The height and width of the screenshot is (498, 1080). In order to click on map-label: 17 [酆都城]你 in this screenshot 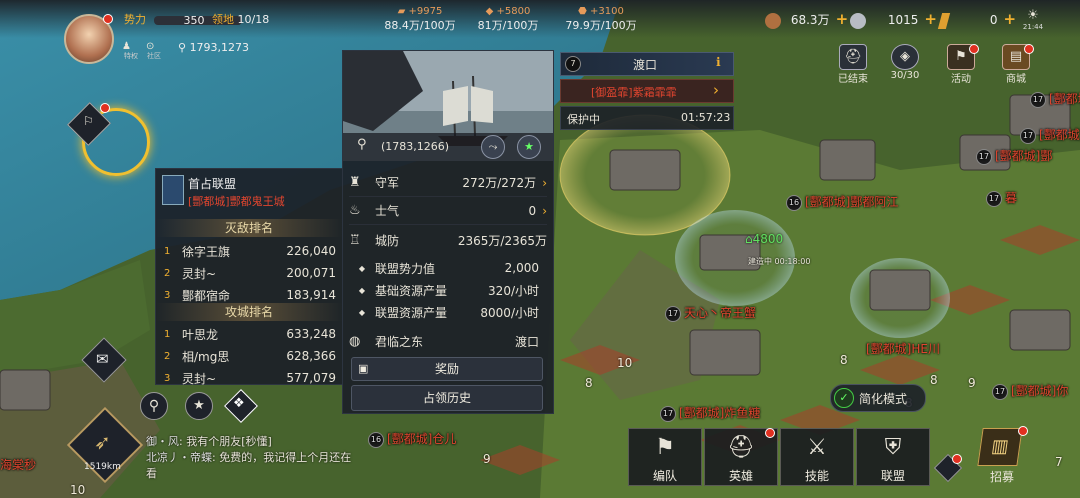, I will do `click(1030, 391)`.